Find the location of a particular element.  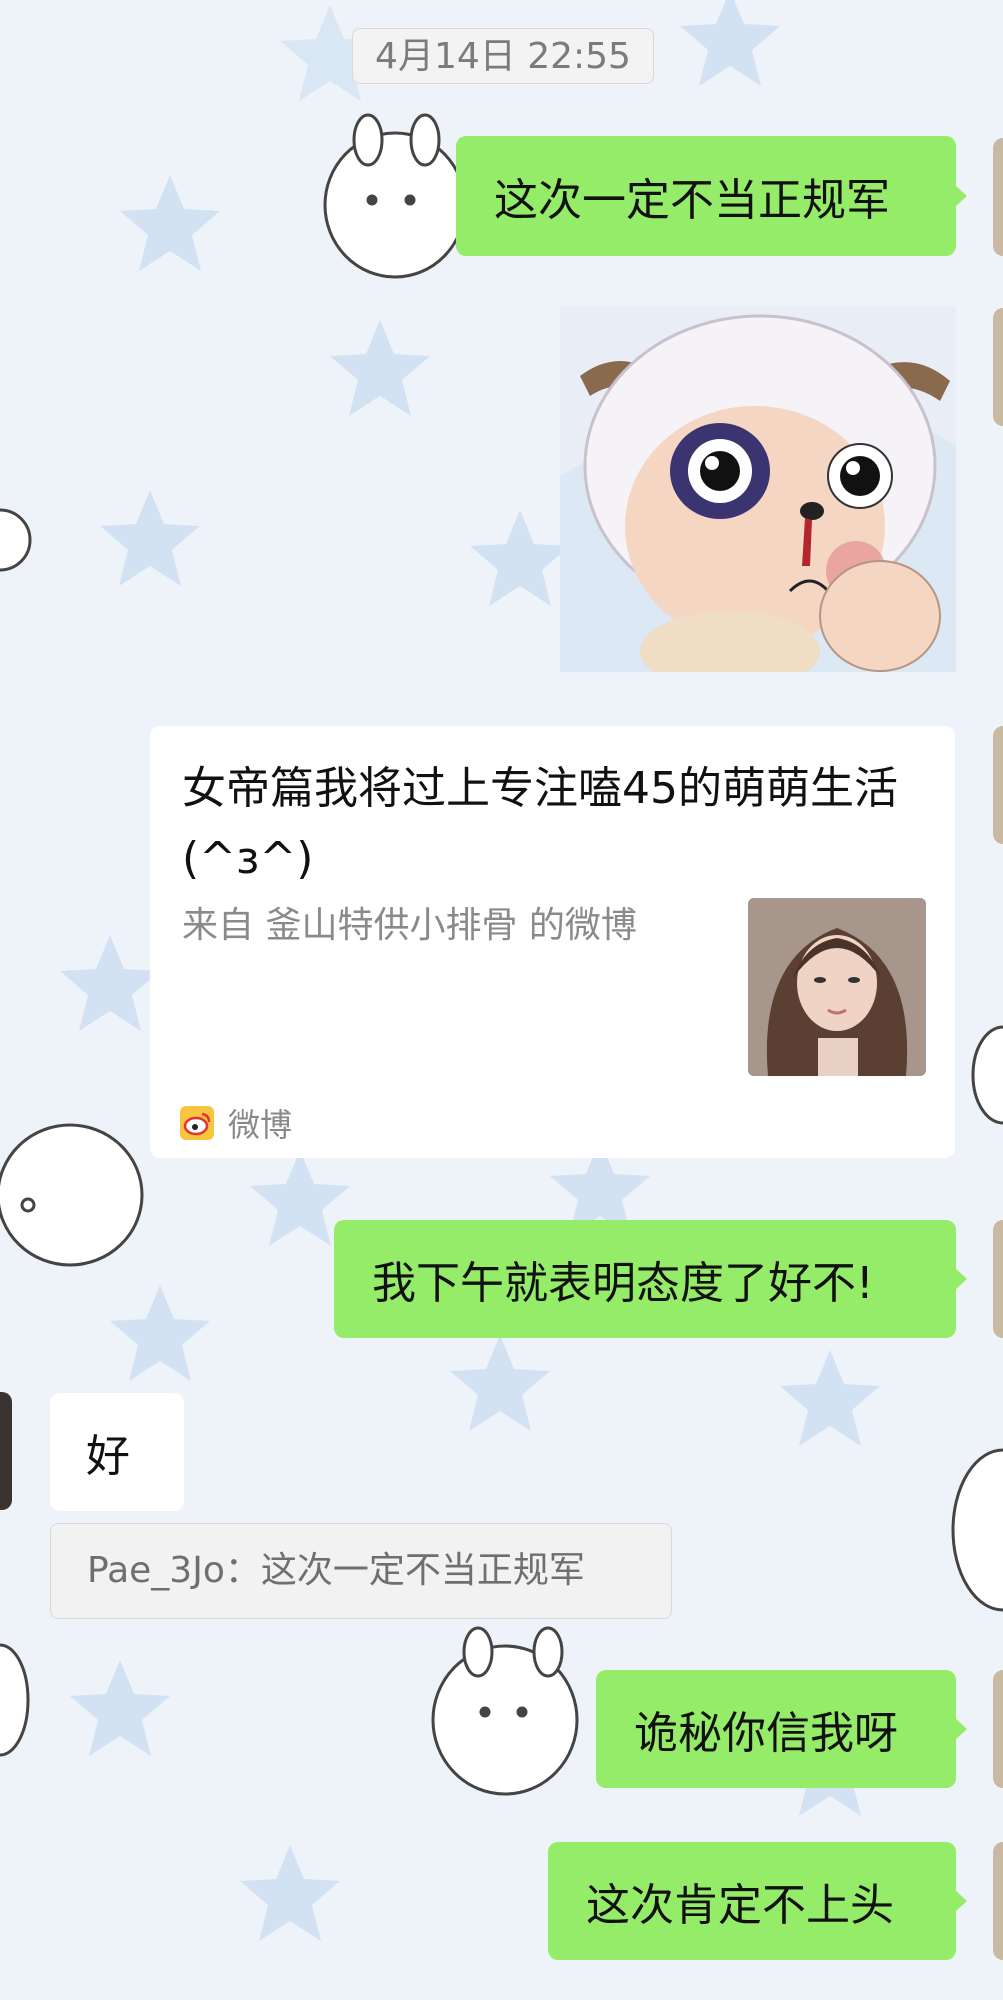

sheep-with-black-eye-sticker is located at coordinates (758, 489).